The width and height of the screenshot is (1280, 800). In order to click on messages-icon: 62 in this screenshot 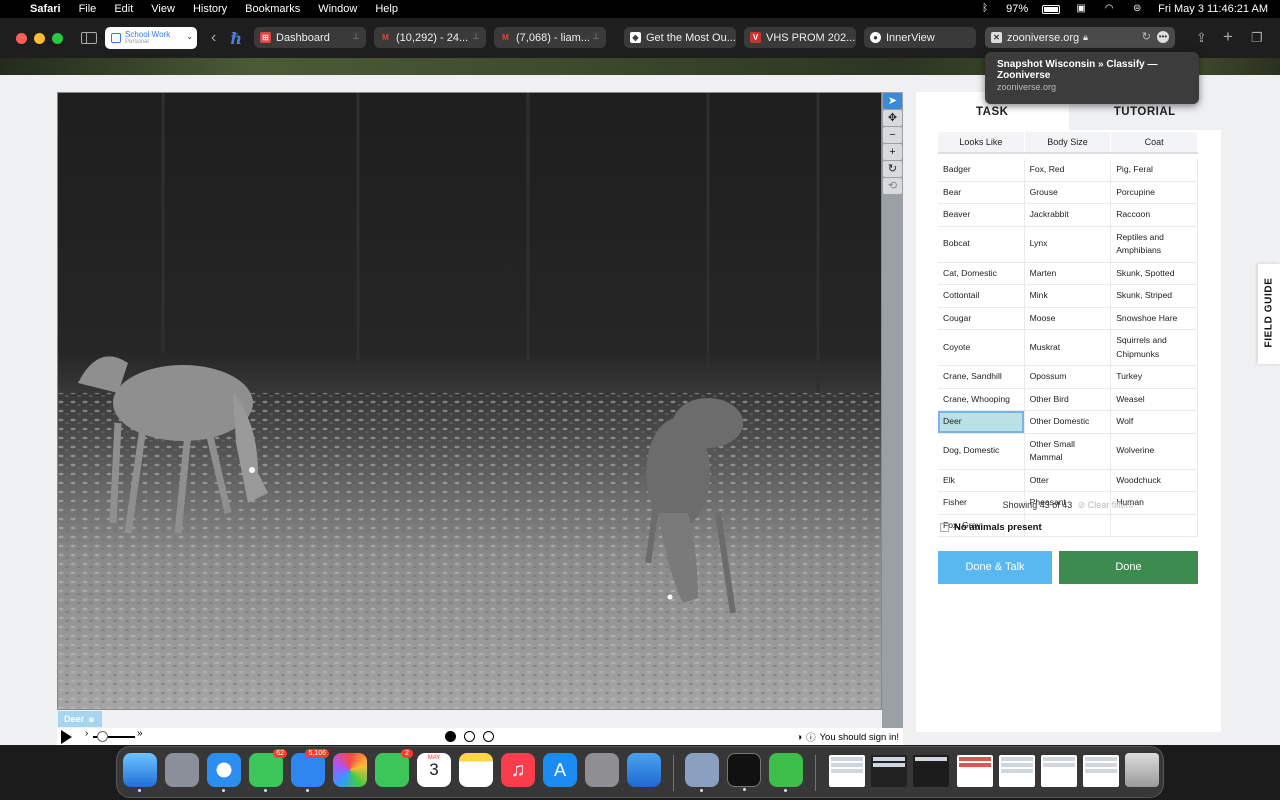, I will do `click(268, 770)`.